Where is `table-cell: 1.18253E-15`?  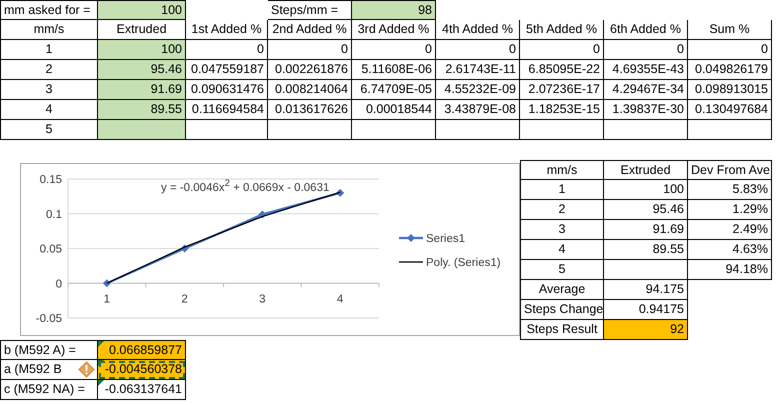
table-cell: 1.18253E-15 is located at coordinates (562, 110).